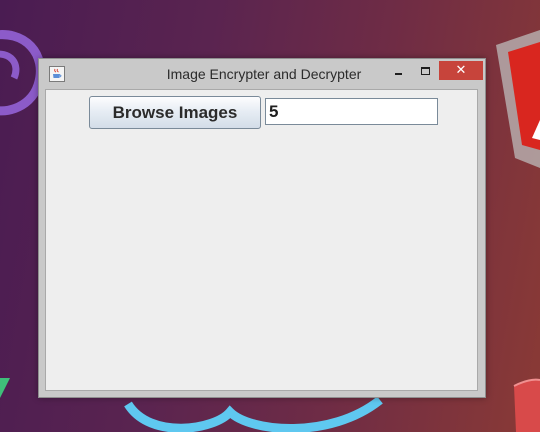  What do you see at coordinates (253, 414) in the screenshot?
I see `wallpaper-ribbon` at bounding box center [253, 414].